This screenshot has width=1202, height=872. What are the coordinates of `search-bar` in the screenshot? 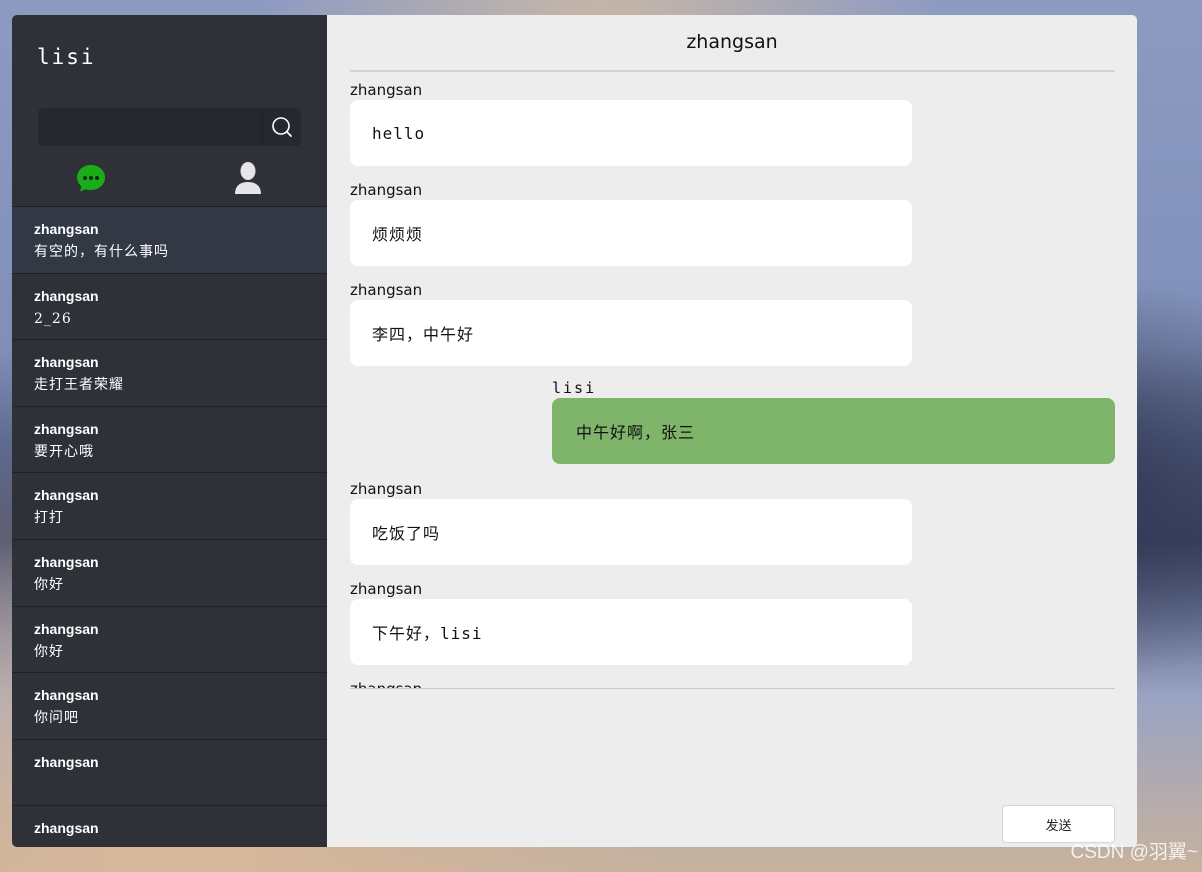 It's located at (169, 127).